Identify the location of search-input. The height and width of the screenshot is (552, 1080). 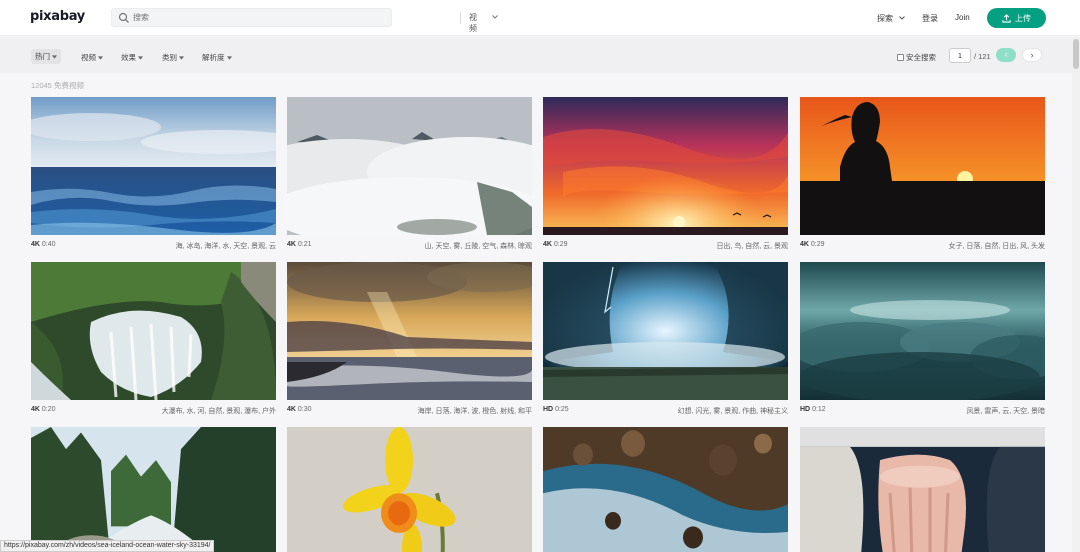
(238, 17).